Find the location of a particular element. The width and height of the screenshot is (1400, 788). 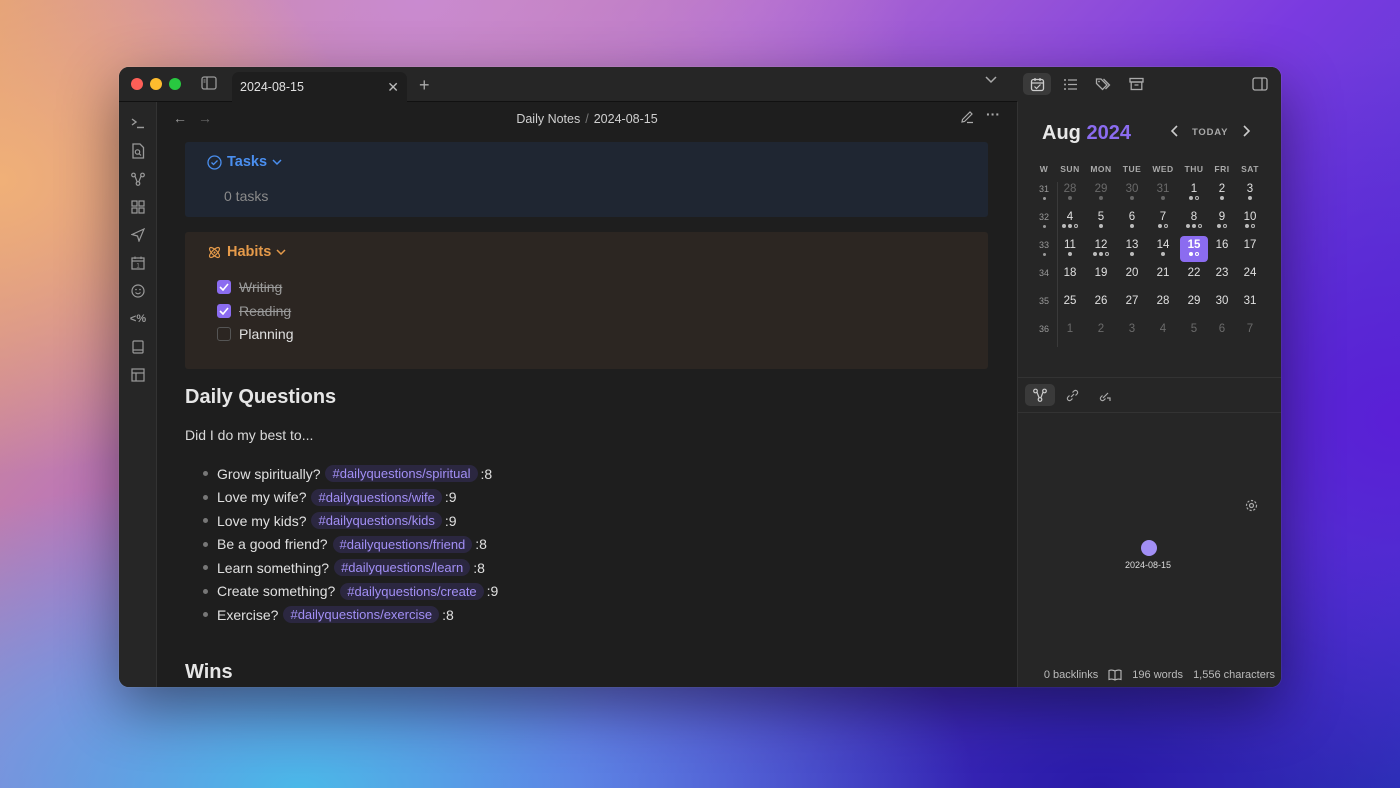

calendar-day: 26 is located at coordinates (1101, 305).